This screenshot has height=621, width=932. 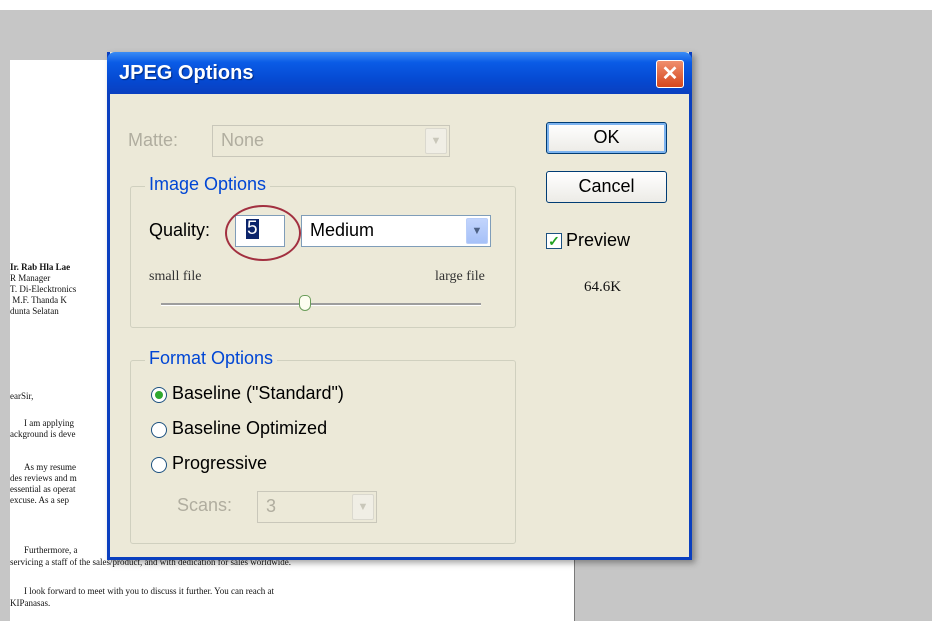 I want to click on radio-baseline-optimized, so click(x=159, y=430).